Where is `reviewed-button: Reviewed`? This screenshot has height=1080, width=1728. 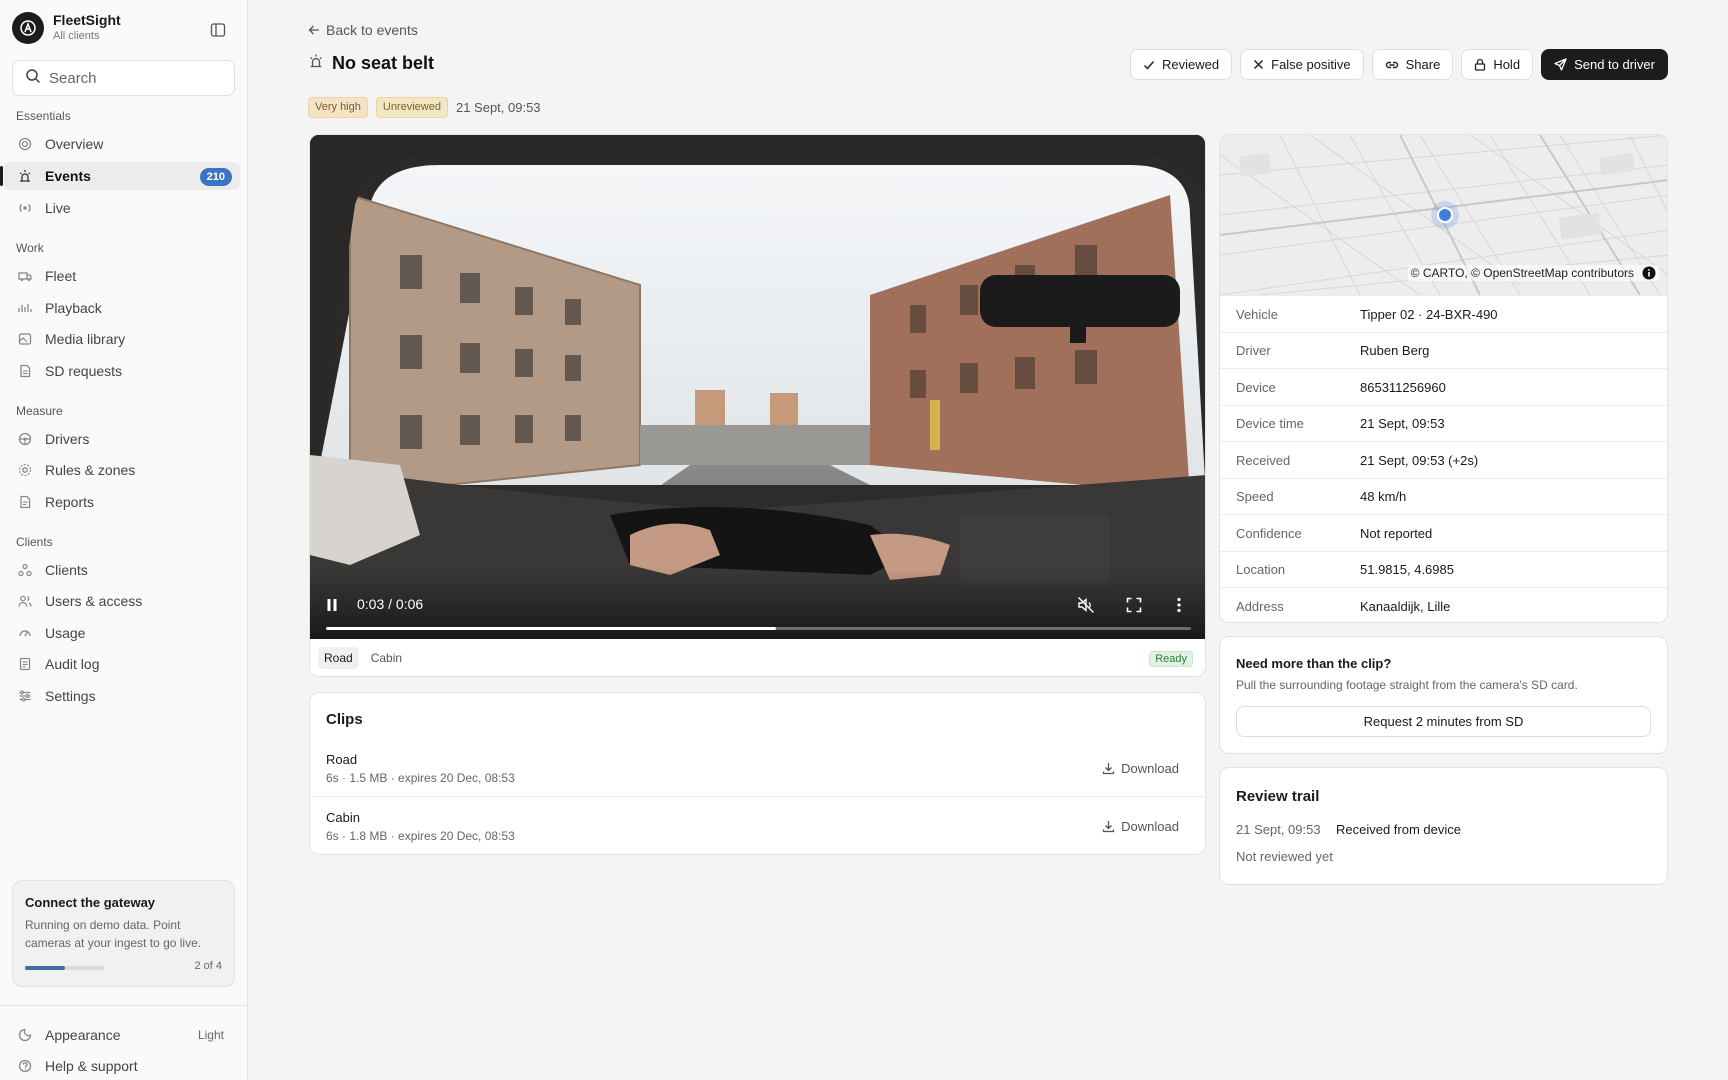
reviewed-button: Reviewed is located at coordinates (1181, 64).